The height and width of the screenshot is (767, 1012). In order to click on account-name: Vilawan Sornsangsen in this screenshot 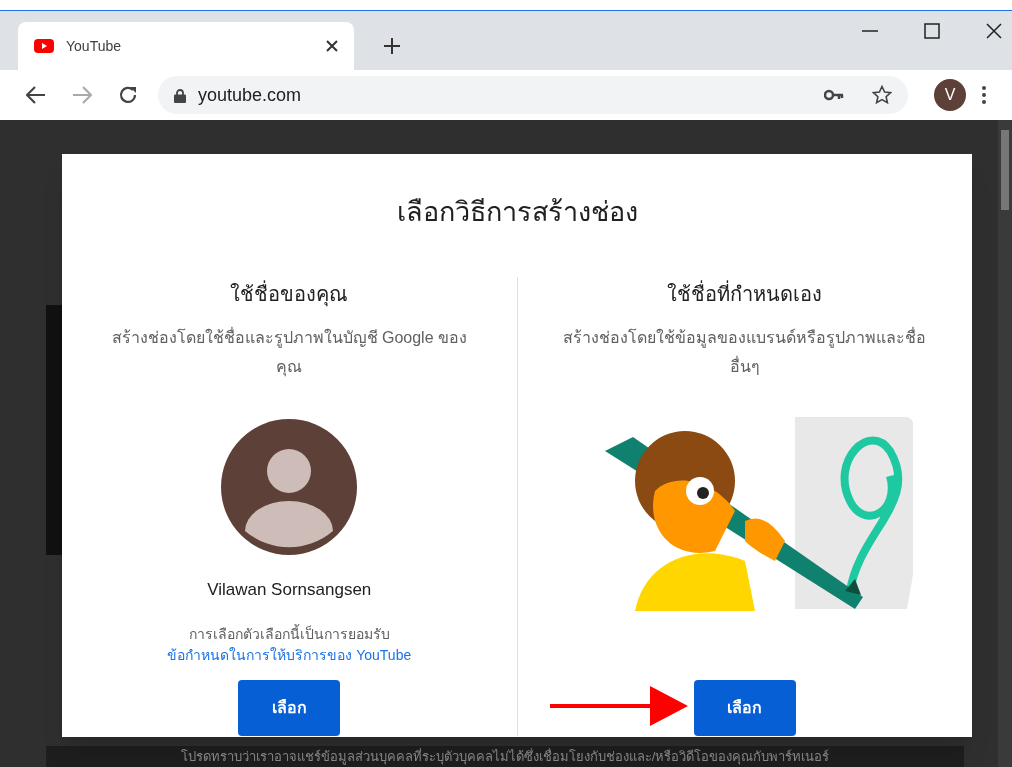, I will do `click(289, 589)`.